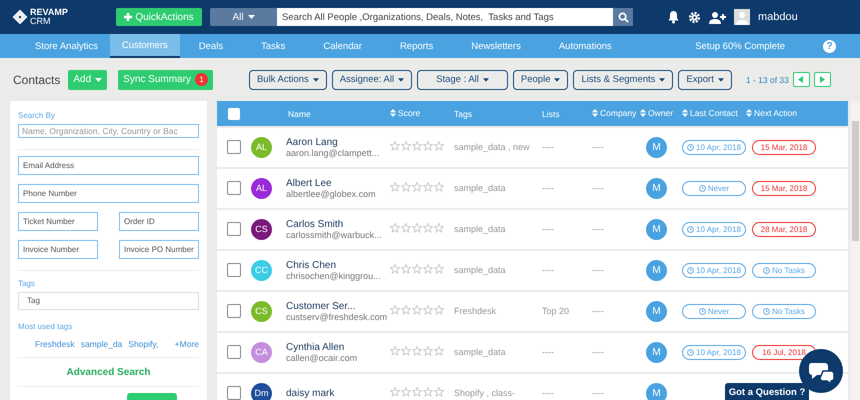  I want to click on nav-tab: Customers, so click(145, 46).